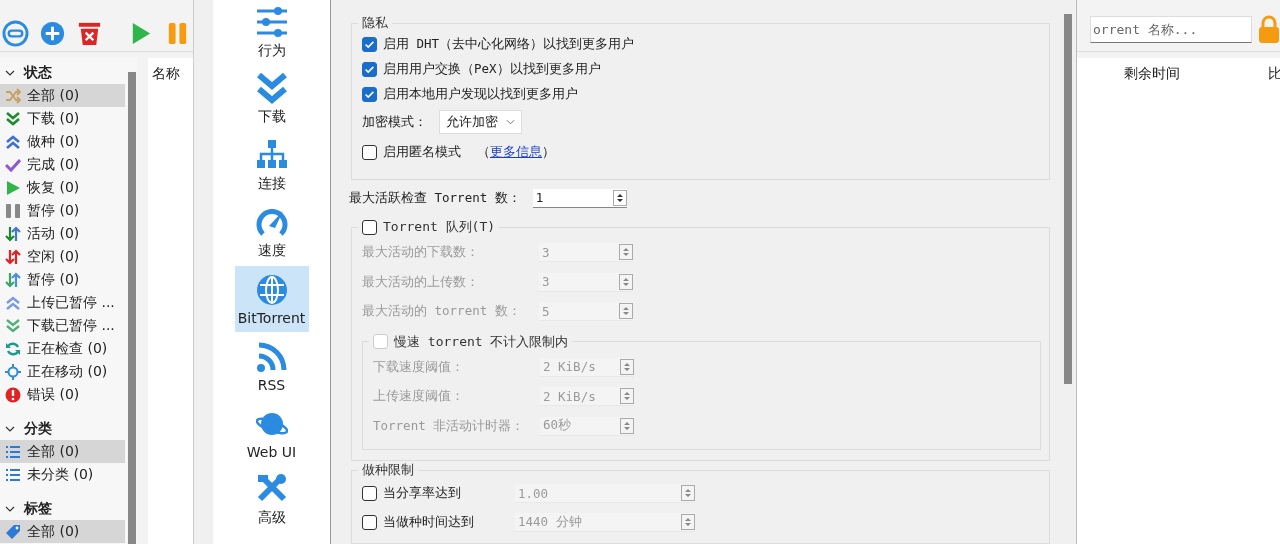 This screenshot has height=544, width=1280. What do you see at coordinates (271, 166) in the screenshot?
I see `page-item: 连接` at bounding box center [271, 166].